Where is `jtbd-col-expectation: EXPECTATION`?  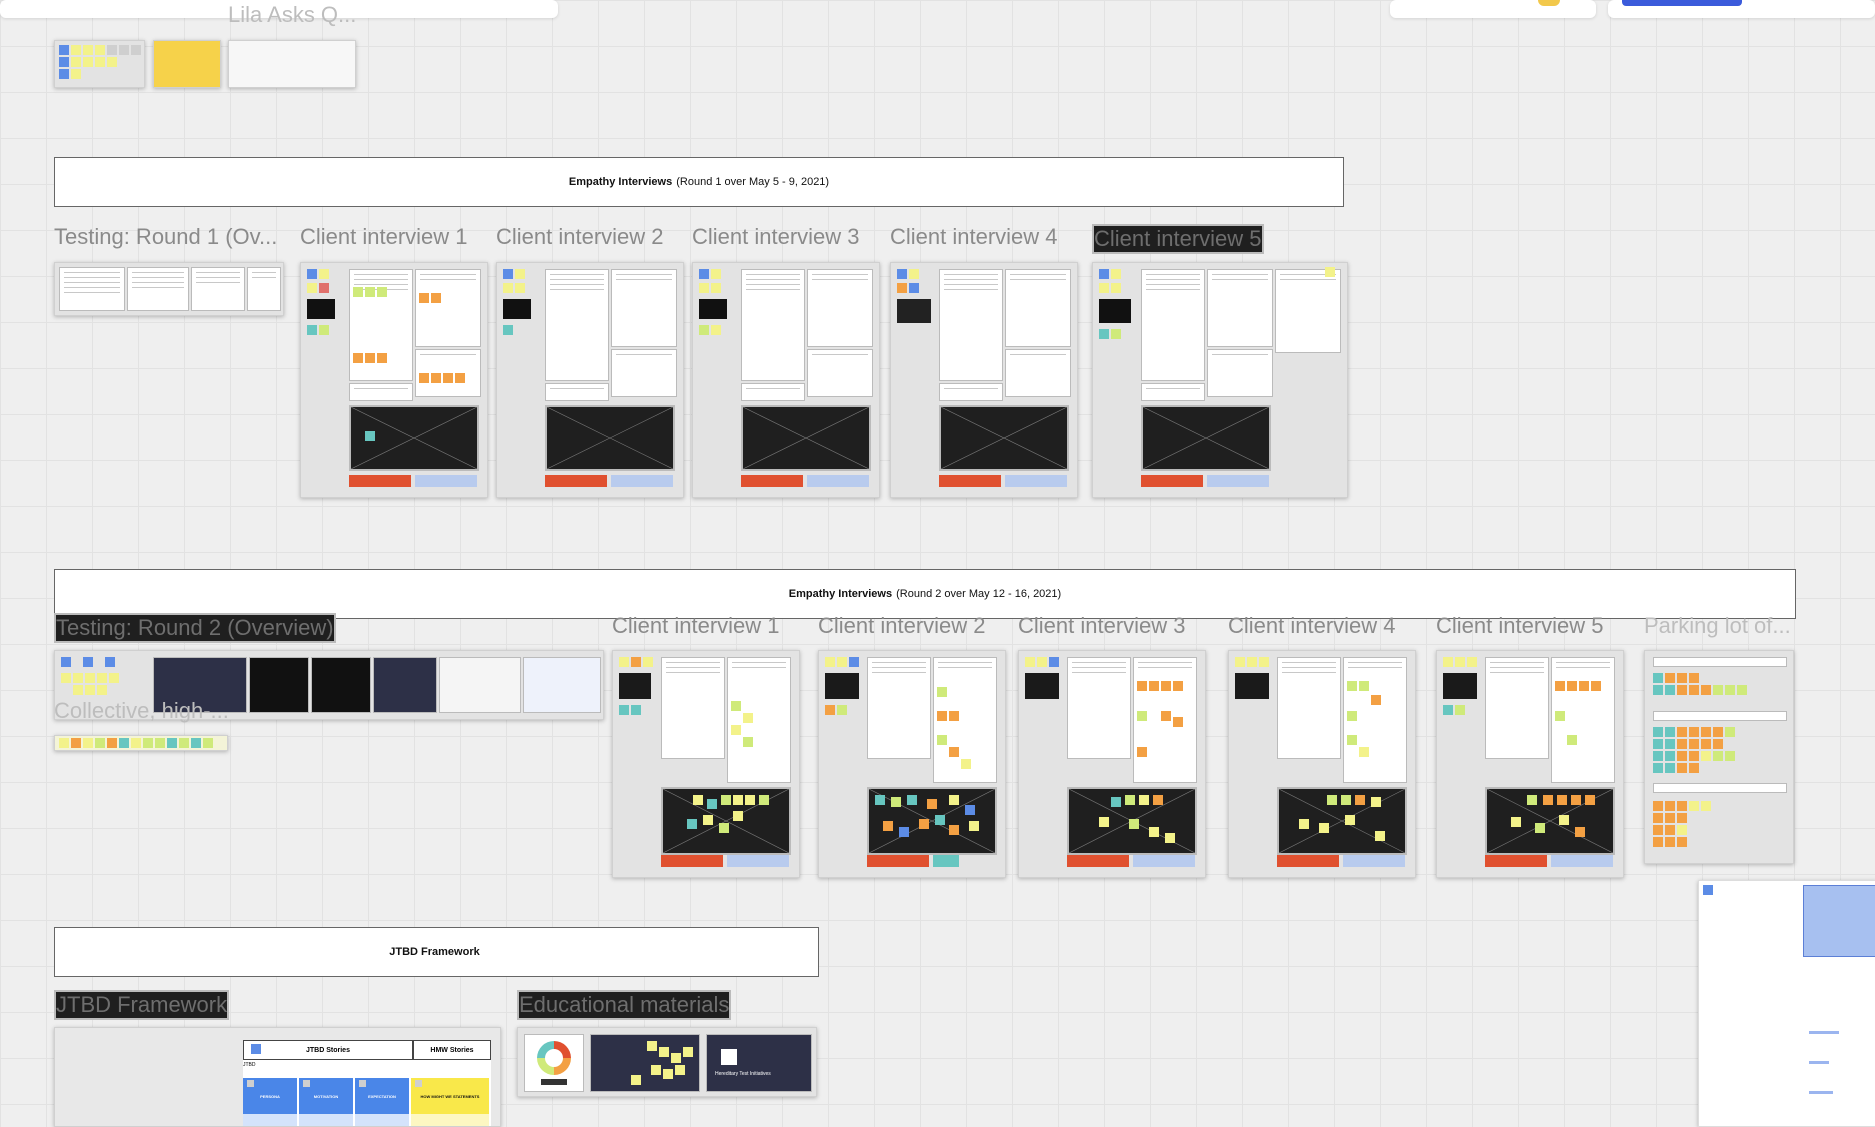 jtbd-col-expectation: EXPECTATION is located at coordinates (382, 1096).